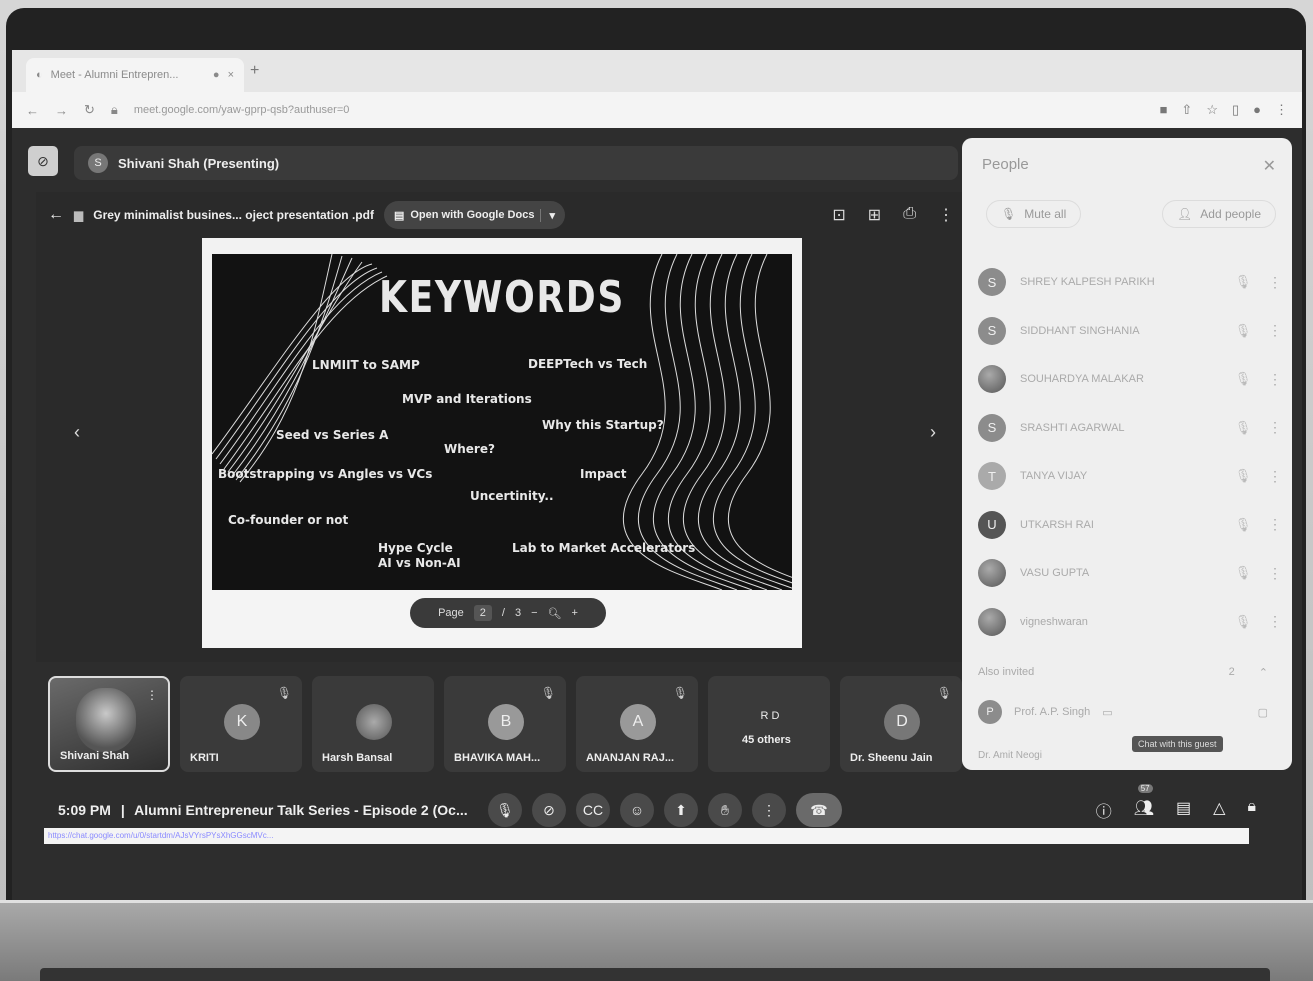  I want to click on participant-tile: 🎙︎ K KRITI, so click(241, 724).